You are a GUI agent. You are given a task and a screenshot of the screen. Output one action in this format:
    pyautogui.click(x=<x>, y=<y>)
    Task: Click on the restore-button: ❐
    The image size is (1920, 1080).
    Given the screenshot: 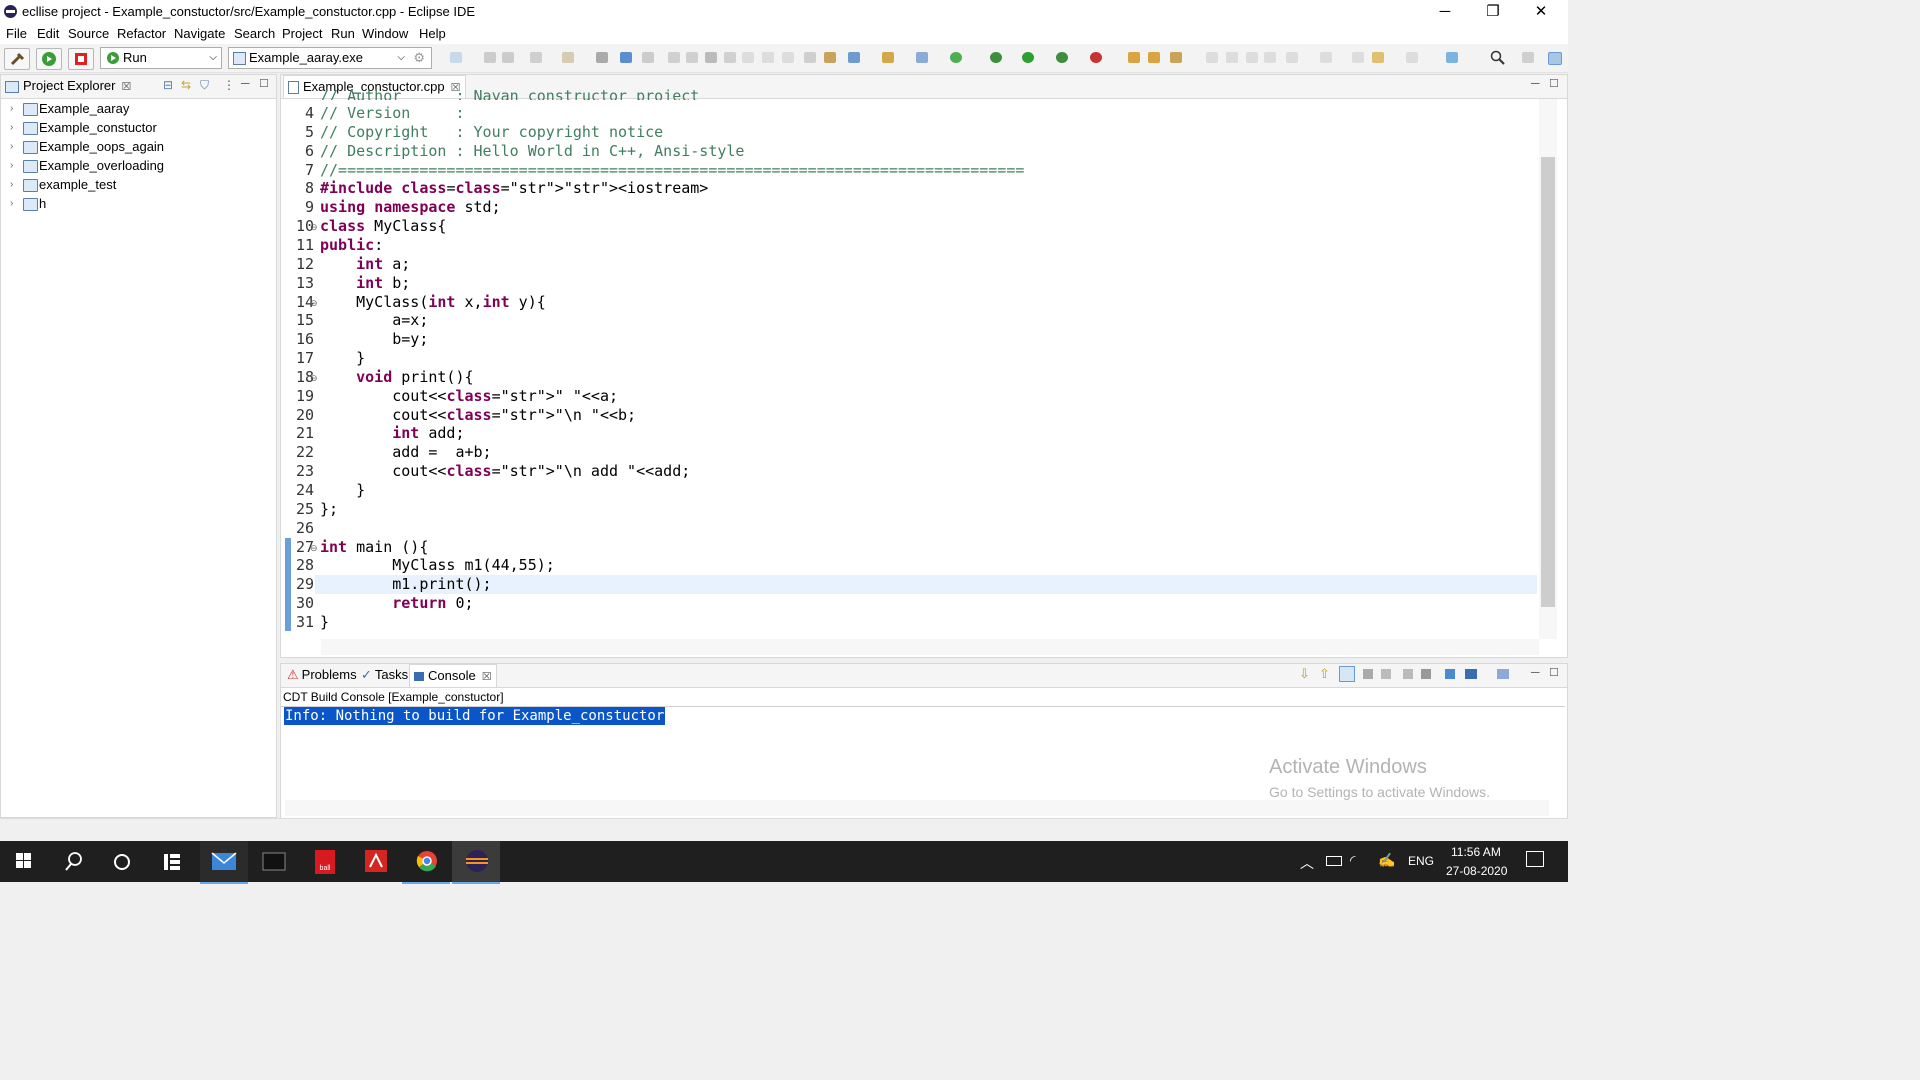 What is the action you would take?
    pyautogui.click(x=1493, y=12)
    